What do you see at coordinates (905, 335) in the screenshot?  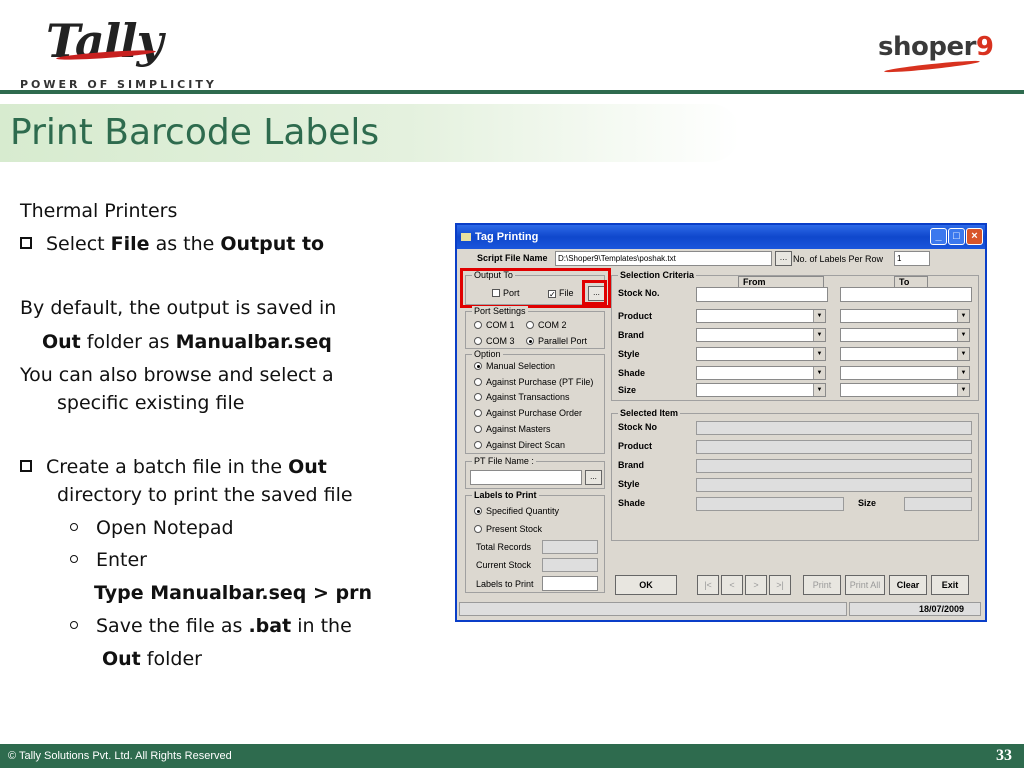 I see `brand-to-select: ▼` at bounding box center [905, 335].